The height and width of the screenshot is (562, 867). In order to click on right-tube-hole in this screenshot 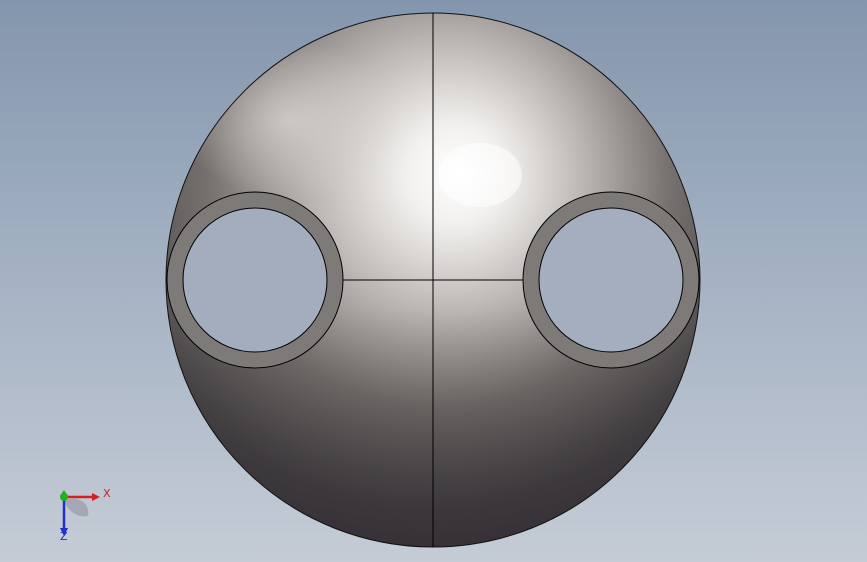, I will do `click(611, 280)`.